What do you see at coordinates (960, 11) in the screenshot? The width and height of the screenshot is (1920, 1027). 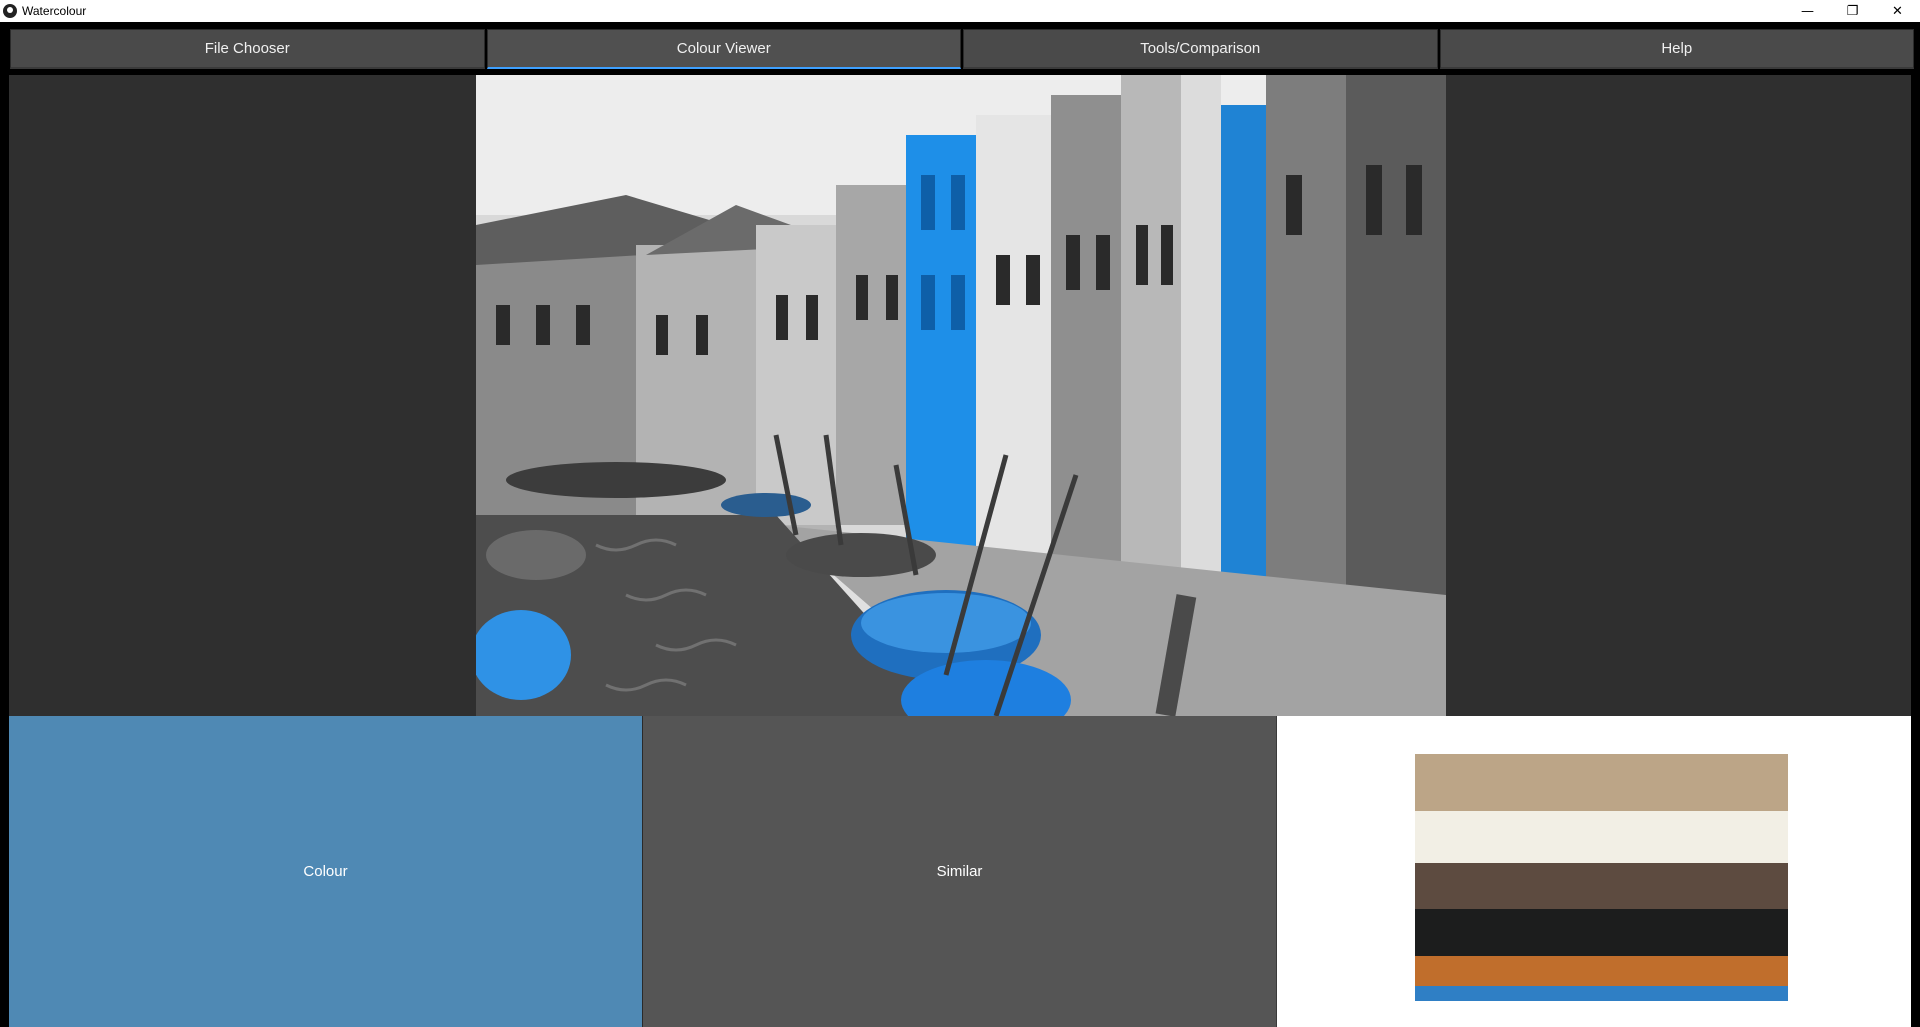 I see `title-bar: Watercolour — ❐ ✕` at bounding box center [960, 11].